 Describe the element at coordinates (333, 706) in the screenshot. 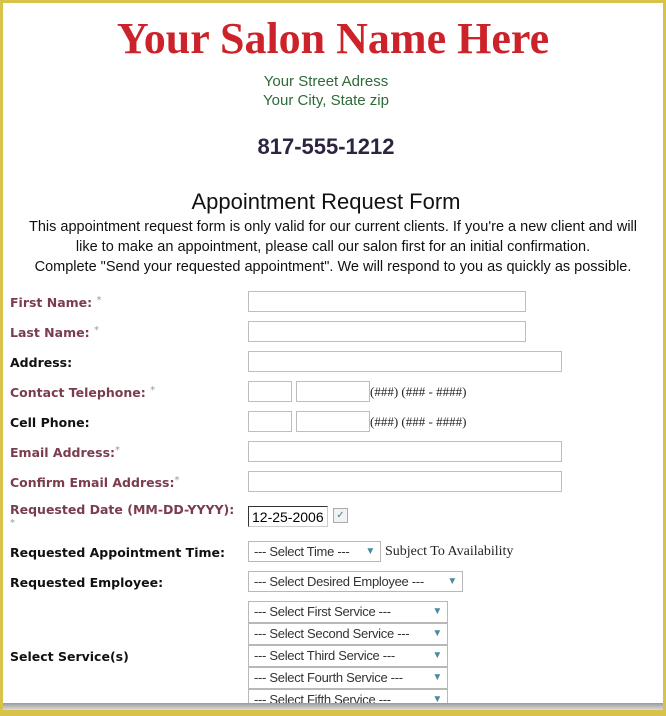

I see `bottom-shadow` at that location.